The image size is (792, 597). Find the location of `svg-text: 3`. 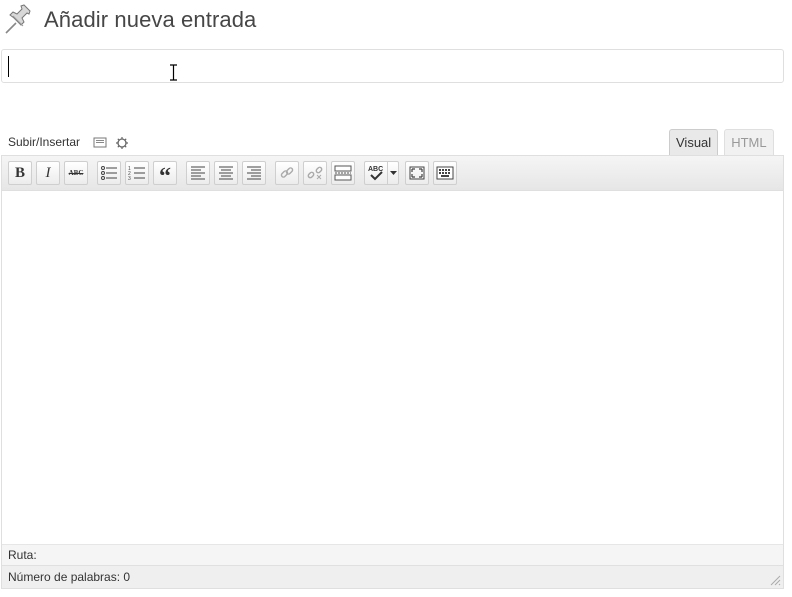

svg-text: 3 is located at coordinates (129, 178).